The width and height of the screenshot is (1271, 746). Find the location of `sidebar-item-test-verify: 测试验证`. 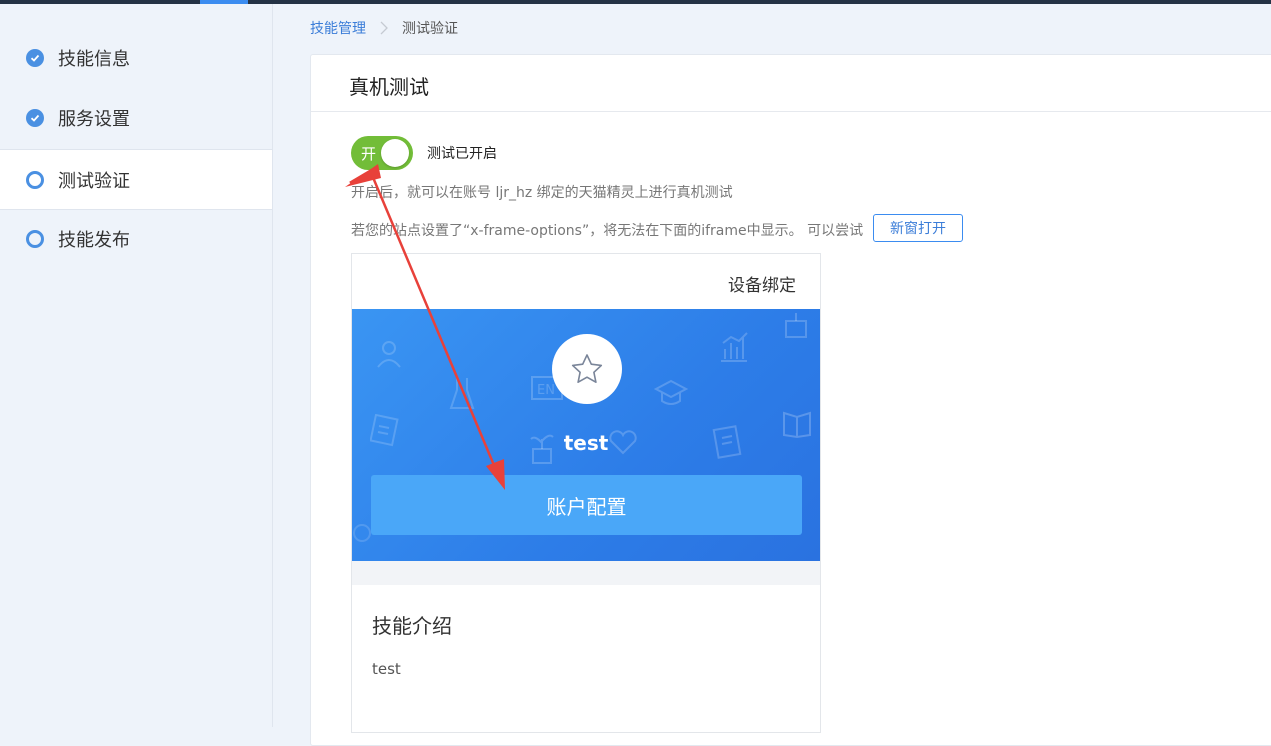

sidebar-item-test-verify: 测试验证 is located at coordinates (136, 179).